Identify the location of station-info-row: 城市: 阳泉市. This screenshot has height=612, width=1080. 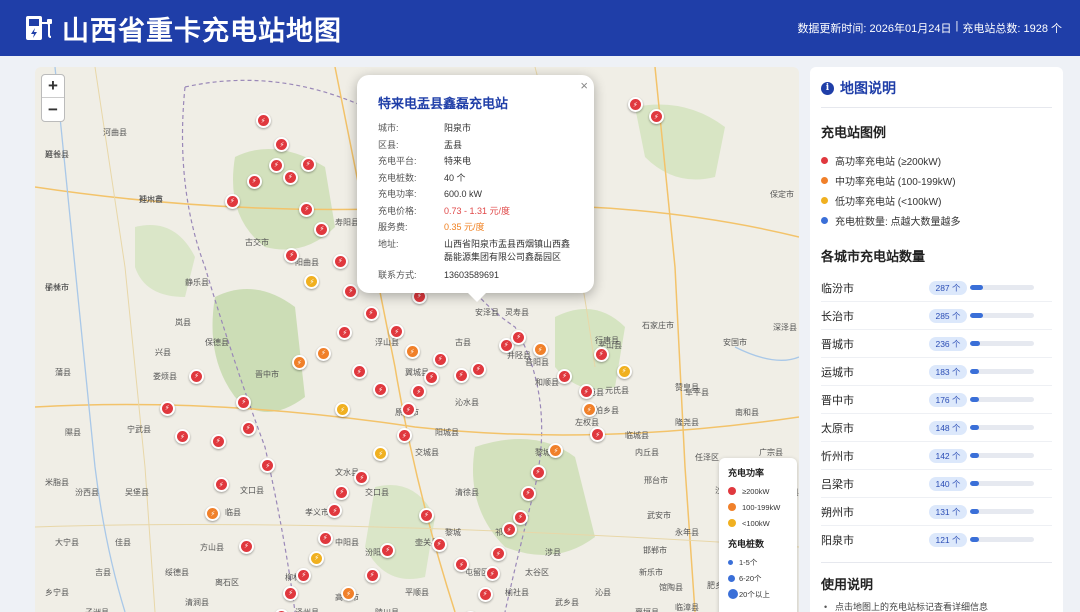
(478, 128).